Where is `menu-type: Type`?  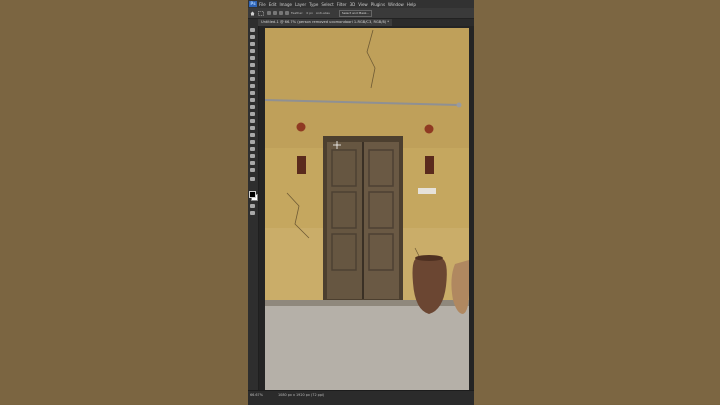
menu-type: Type is located at coordinates (313, 4).